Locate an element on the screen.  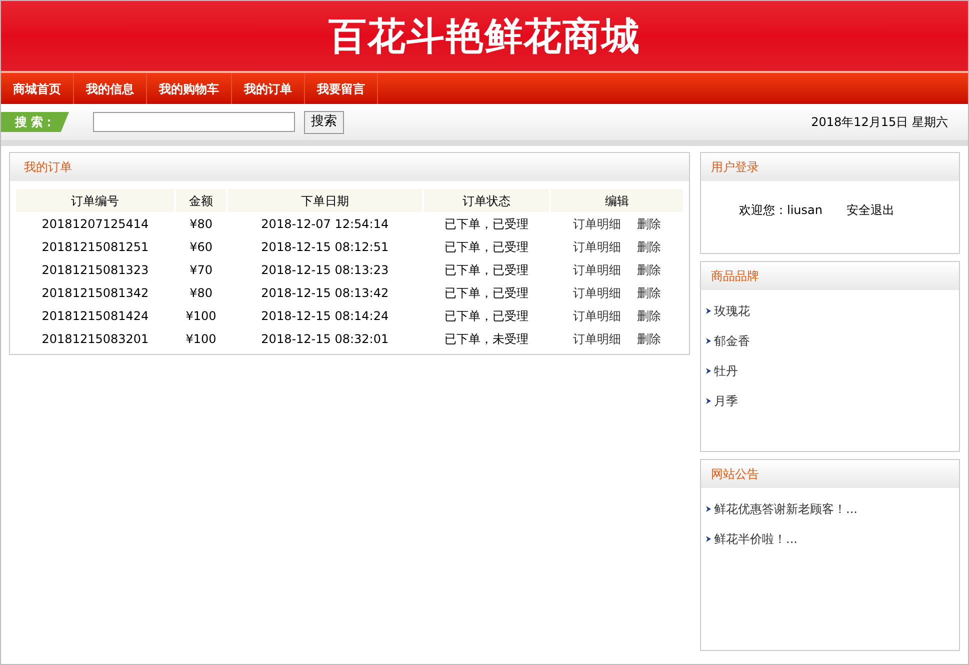
table-cell: 已下单，已受理 is located at coordinates (486, 223).